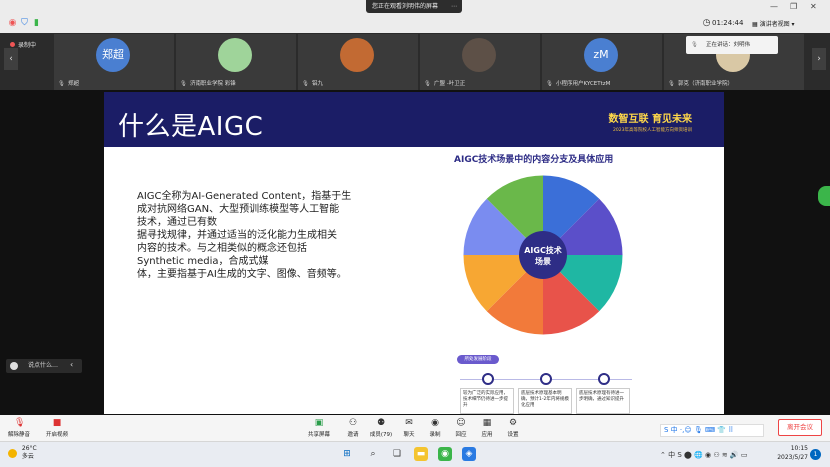  What do you see at coordinates (244, 196) in the screenshot?
I see `body-line: AIGC全称为AI-Generated Content，指基于生` at bounding box center [244, 196].